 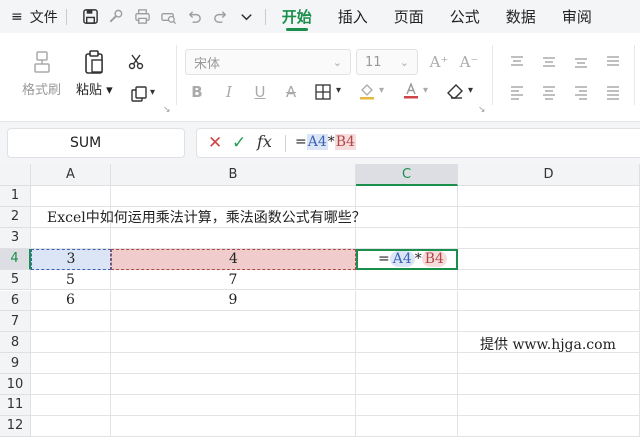 I want to click on align-top-icon, so click(x=517, y=62).